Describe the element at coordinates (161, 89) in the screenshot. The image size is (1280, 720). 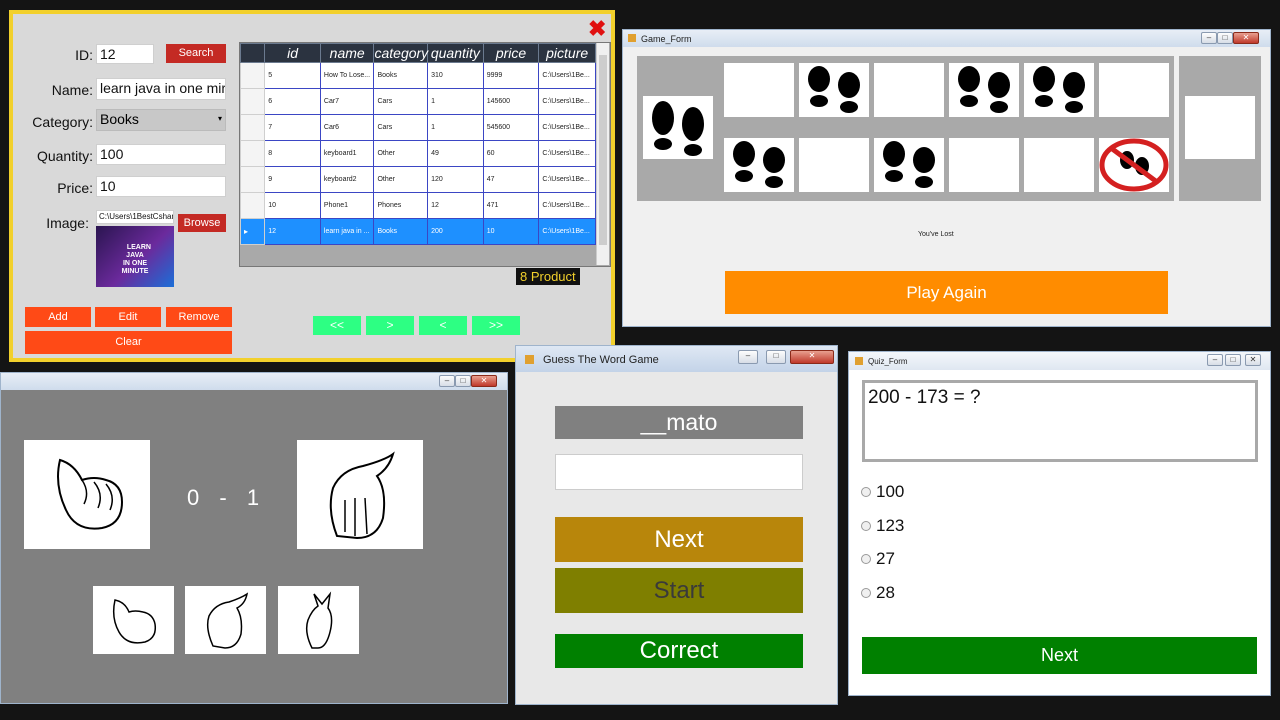
I see `name-input: learn java in one mir` at that location.